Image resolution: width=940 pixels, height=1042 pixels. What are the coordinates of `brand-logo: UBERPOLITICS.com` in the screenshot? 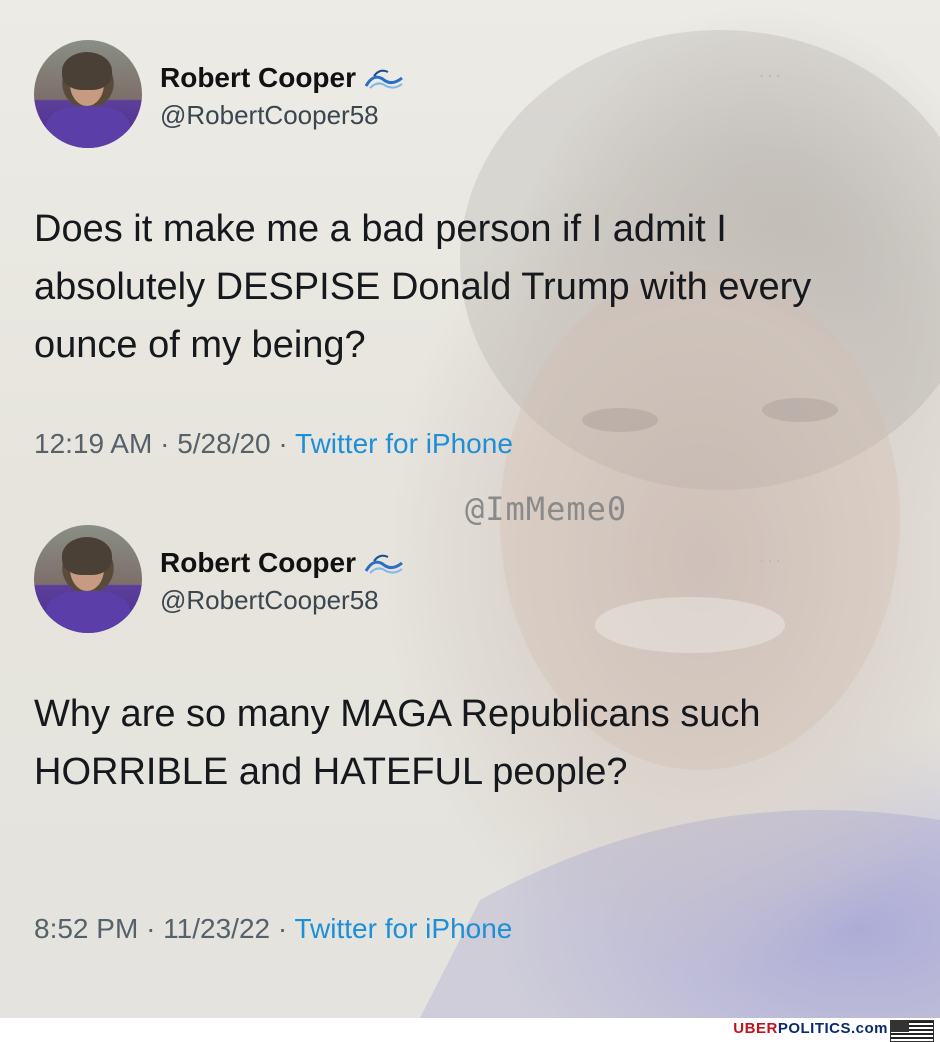 It's located at (810, 1028).